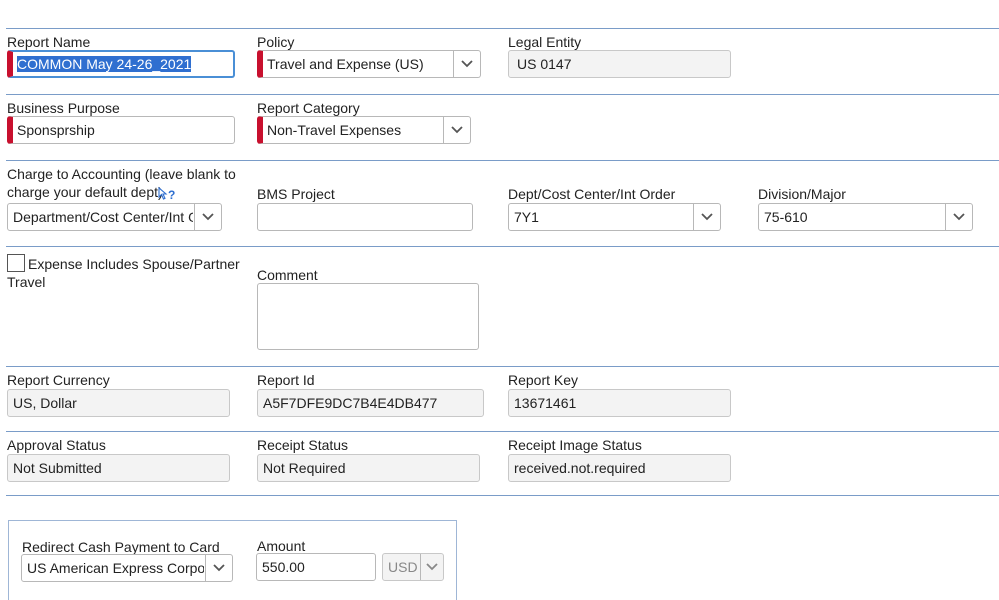  Describe the element at coordinates (526, 217) in the screenshot. I see `dept-cost-center-value: 7Y1` at that location.